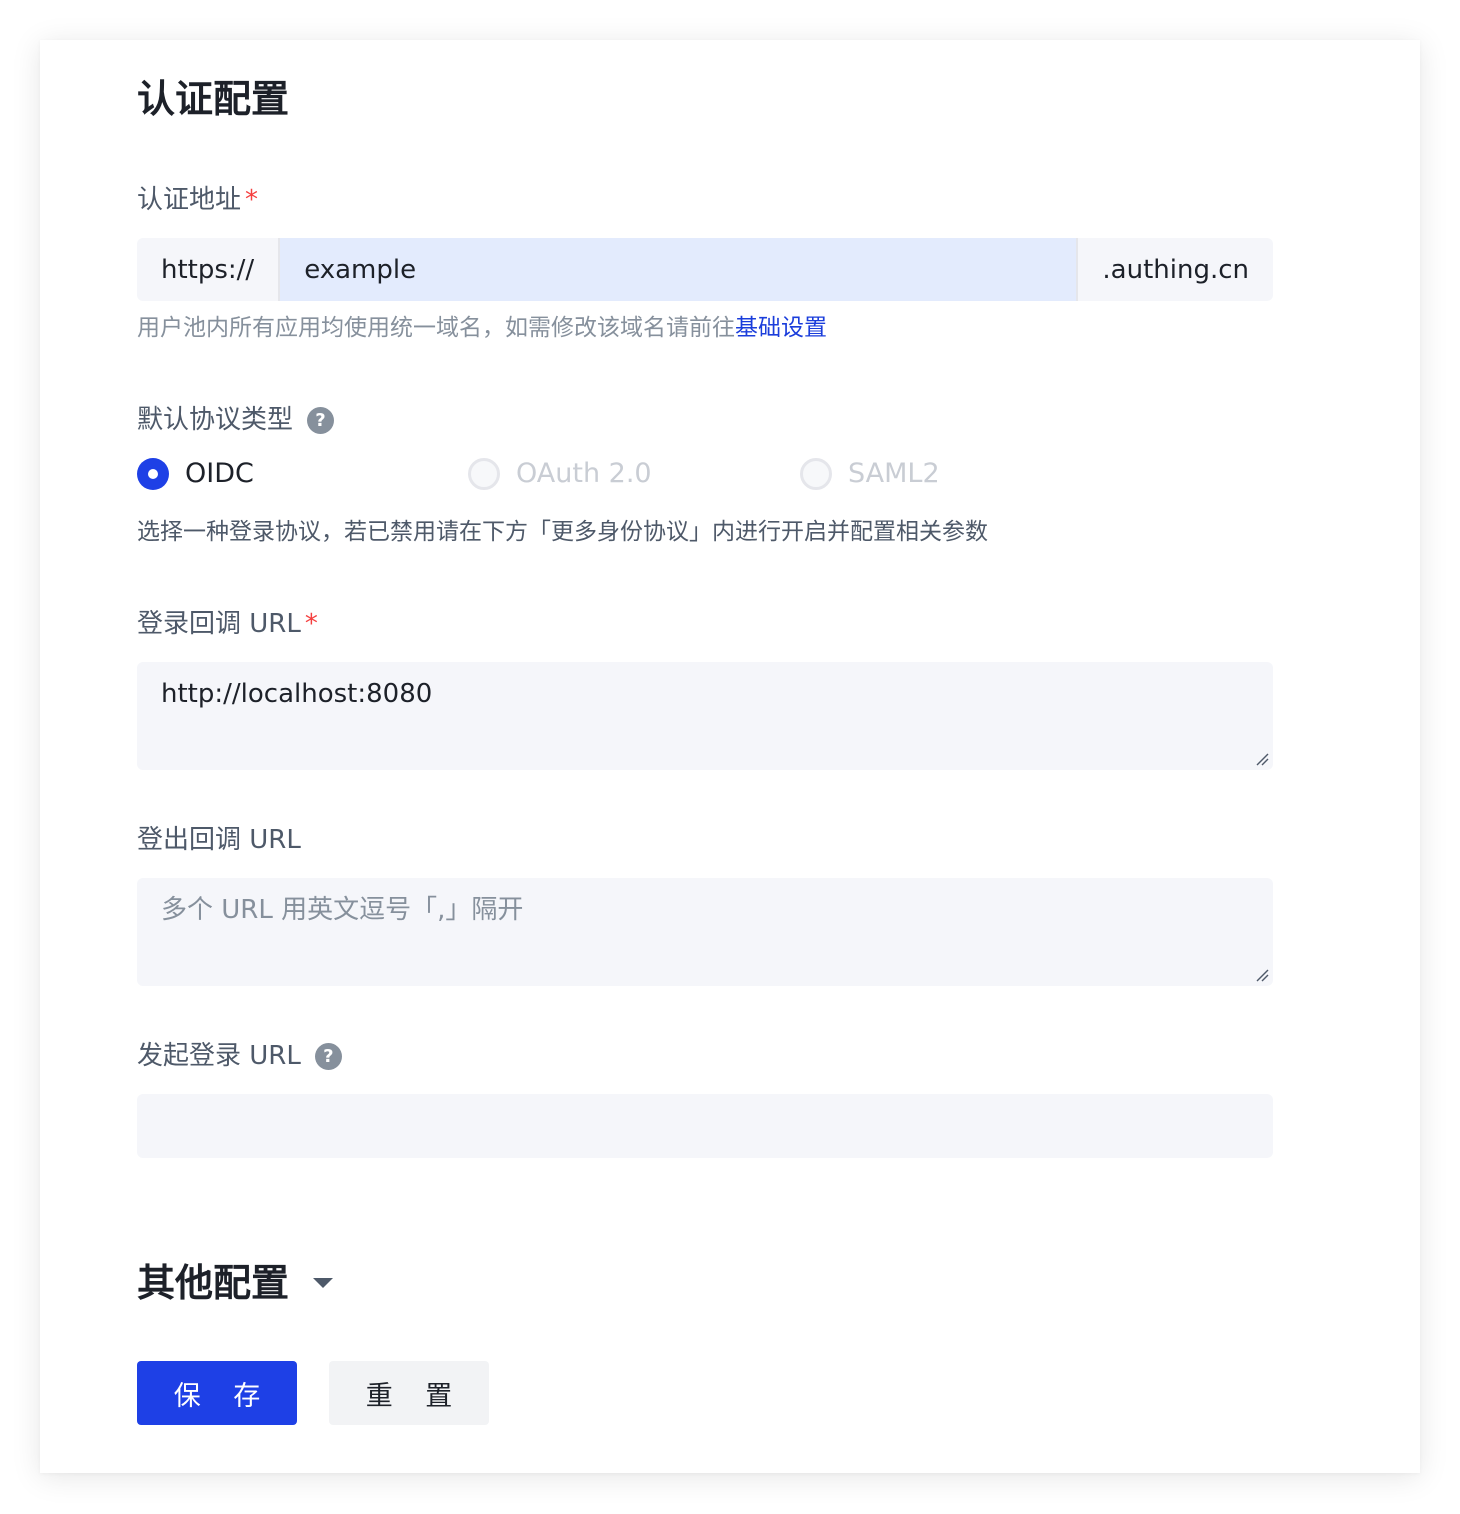 The image size is (1460, 1514). I want to click on auth-address-input-group: https:// example .authing.cn, so click(705, 269).